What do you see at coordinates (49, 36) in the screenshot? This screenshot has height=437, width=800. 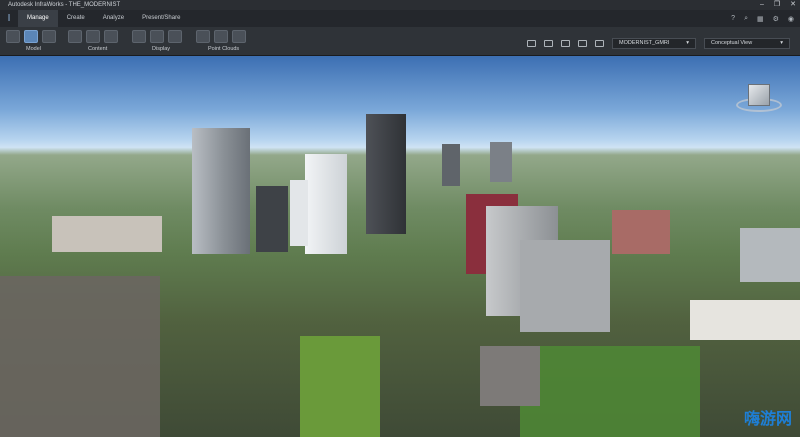 I see `model-save-icon` at bounding box center [49, 36].